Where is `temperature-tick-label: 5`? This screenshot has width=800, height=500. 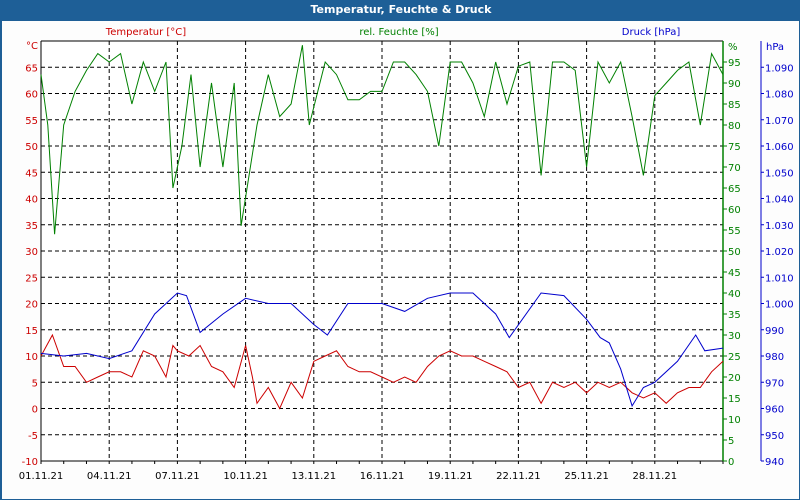 temperature-tick-label: 5 is located at coordinates (35, 383).